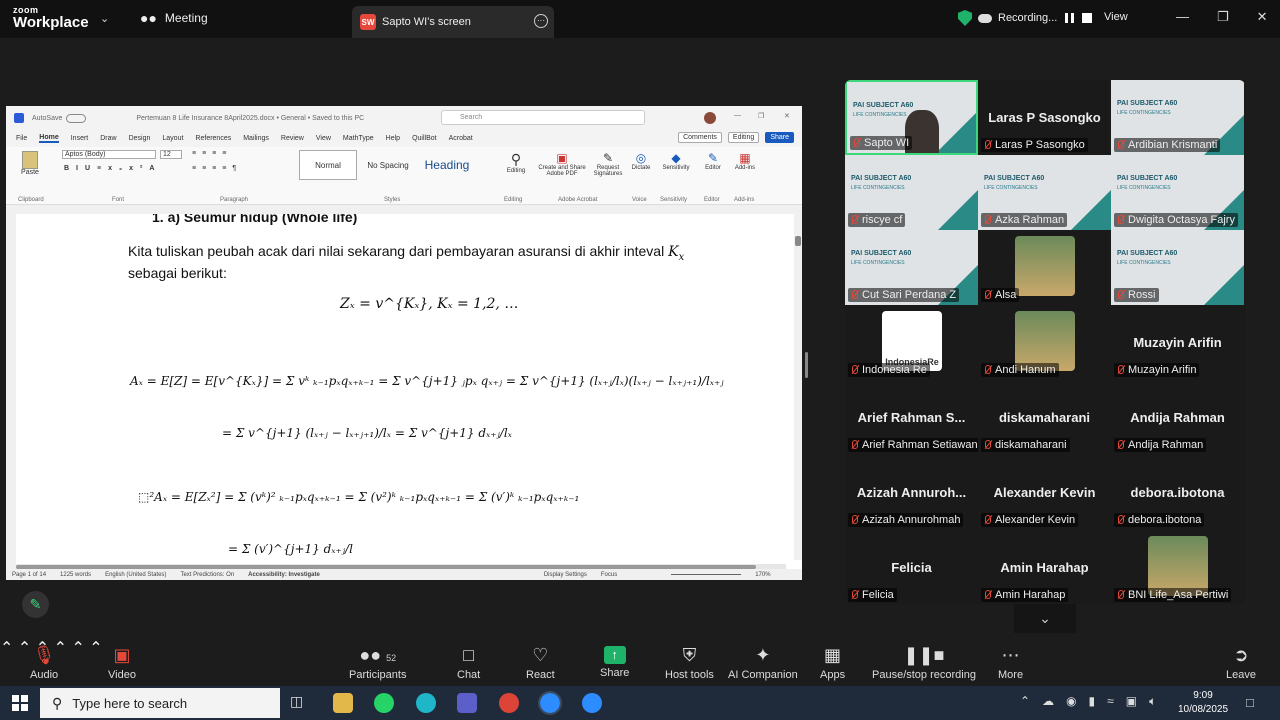 This screenshot has width=1280, height=720. What do you see at coordinates (609, 575) in the screenshot?
I see `status-focus: Focus` at bounding box center [609, 575].